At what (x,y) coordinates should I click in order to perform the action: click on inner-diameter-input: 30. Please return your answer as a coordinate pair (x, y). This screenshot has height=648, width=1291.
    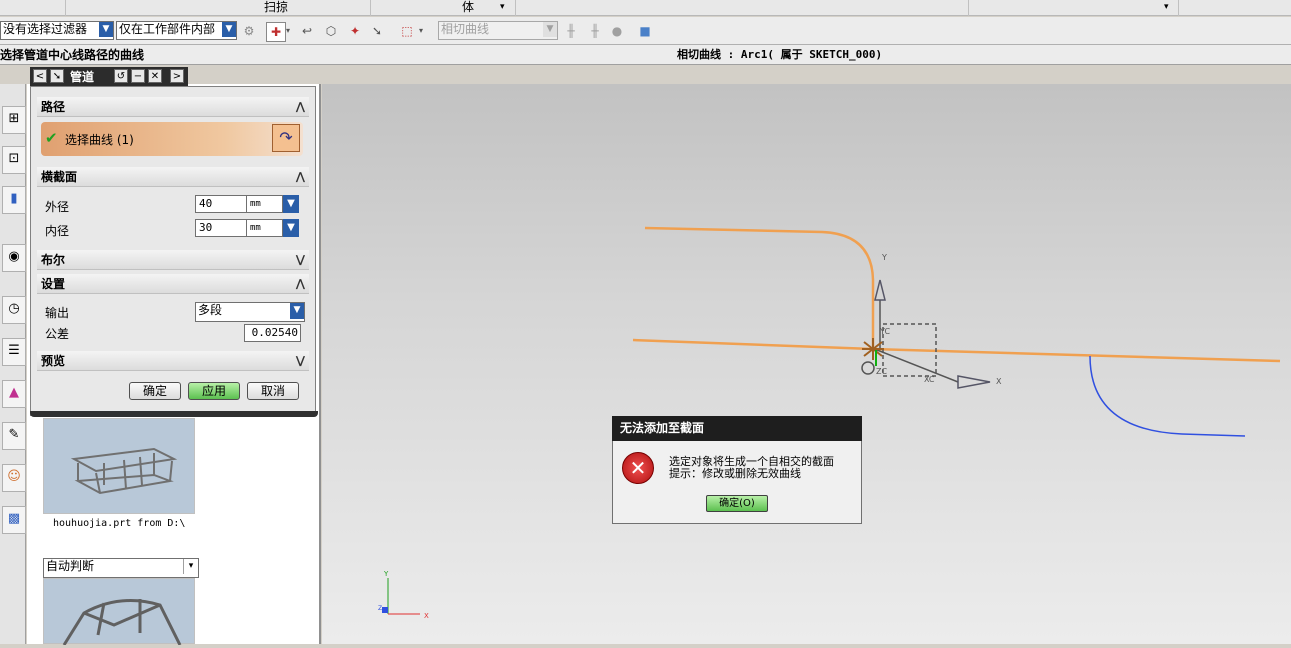
    Looking at the image, I should click on (221, 228).